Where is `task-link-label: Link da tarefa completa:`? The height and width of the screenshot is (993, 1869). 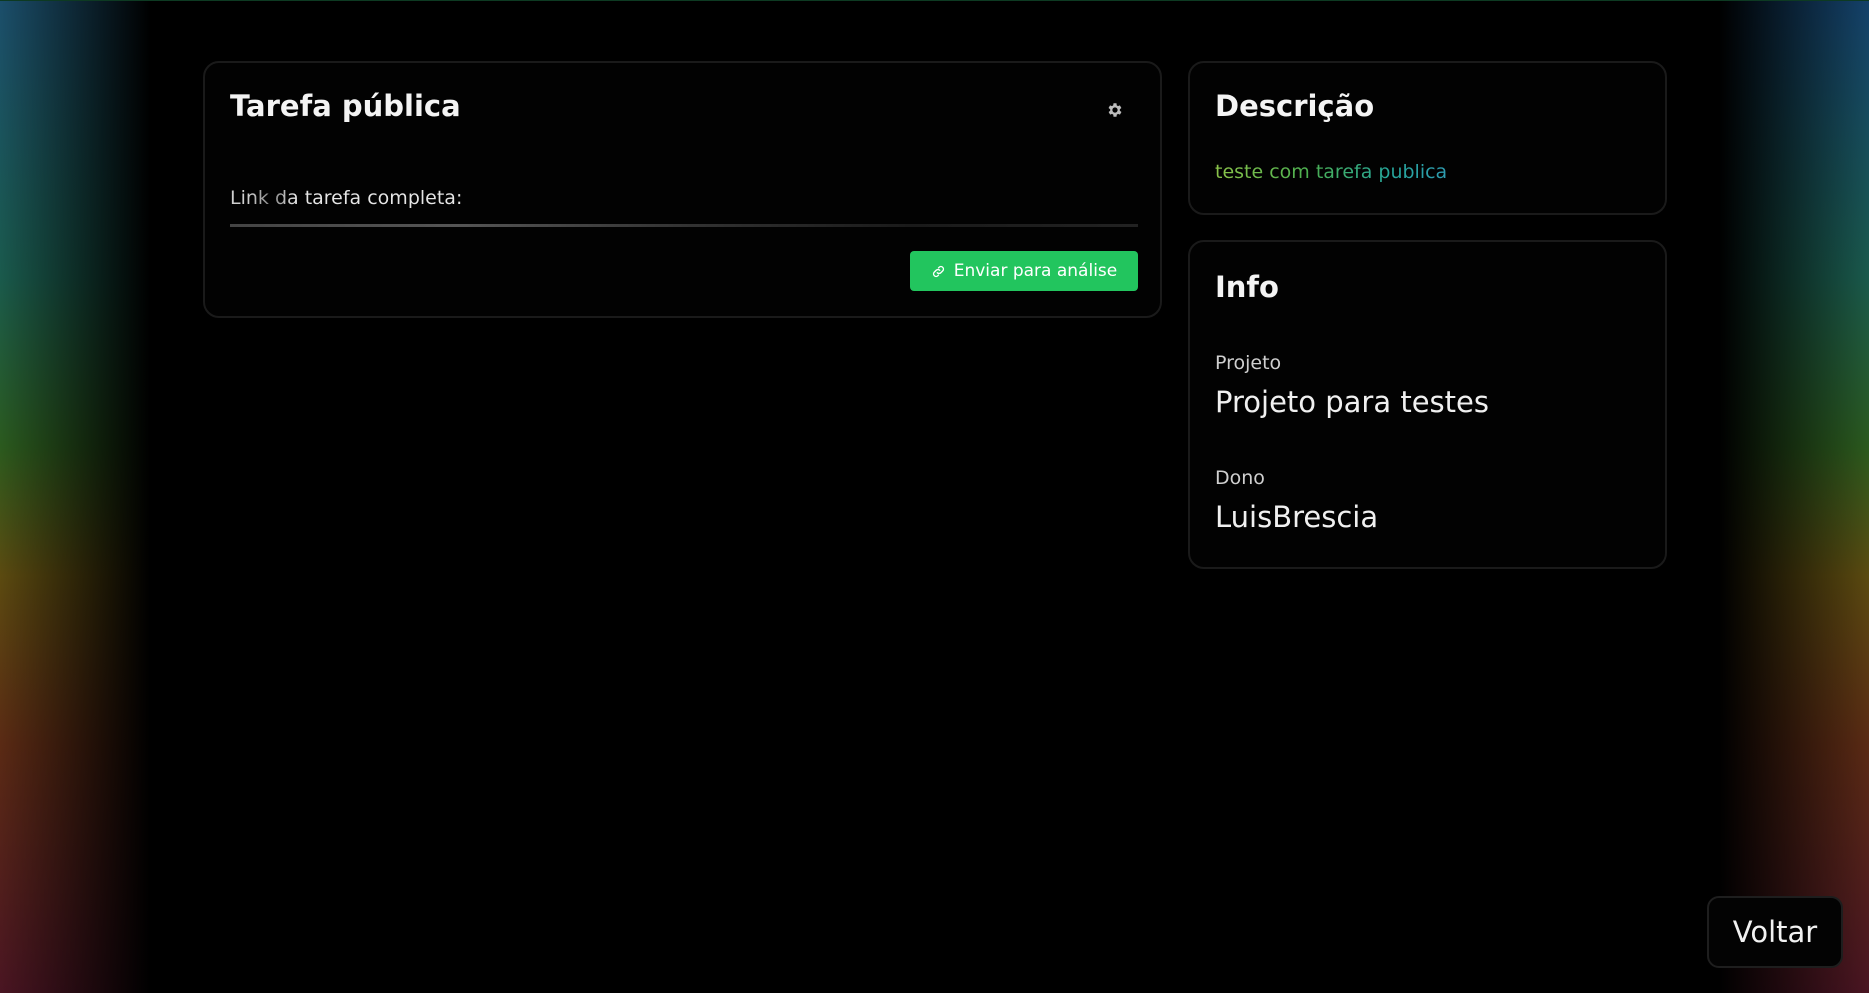 task-link-label: Link da tarefa completa: is located at coordinates (346, 198).